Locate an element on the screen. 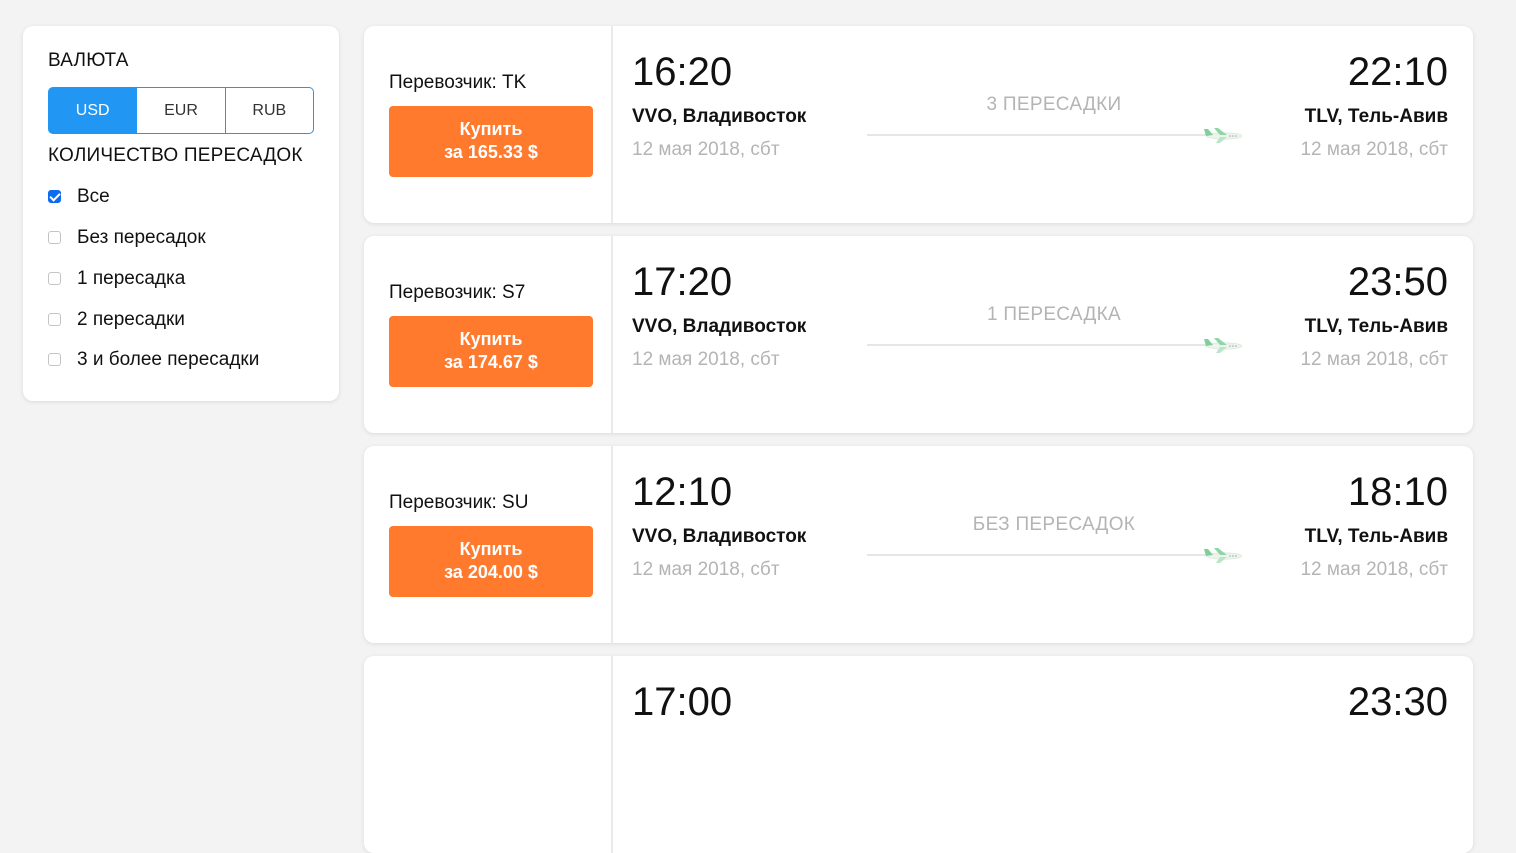  buy-button: Купить за 174.67 $ is located at coordinates (491, 351).